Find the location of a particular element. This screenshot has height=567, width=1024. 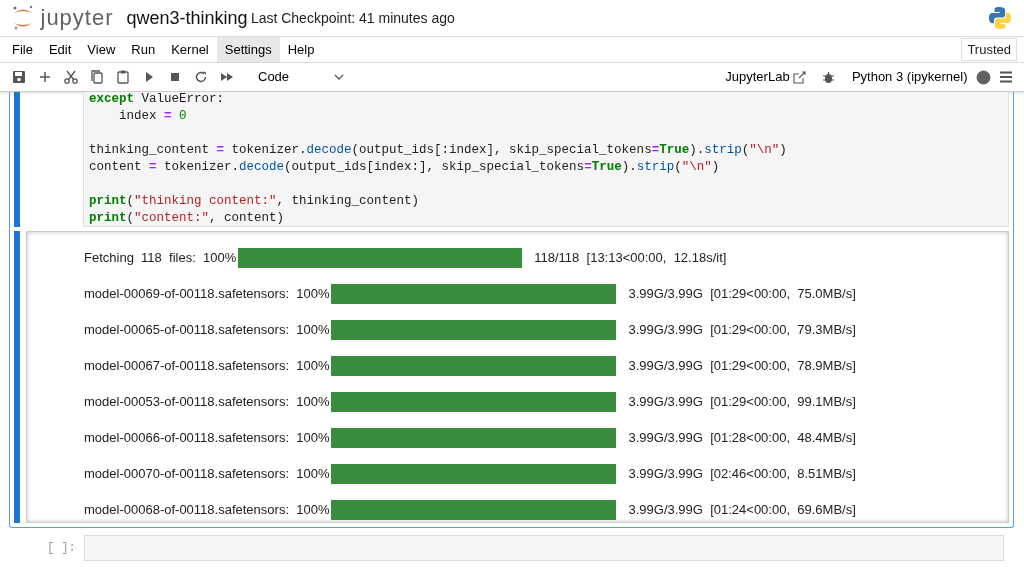

file-progress-label: model-00068-of-00118.safetensors: 100% is located at coordinates (207, 510).